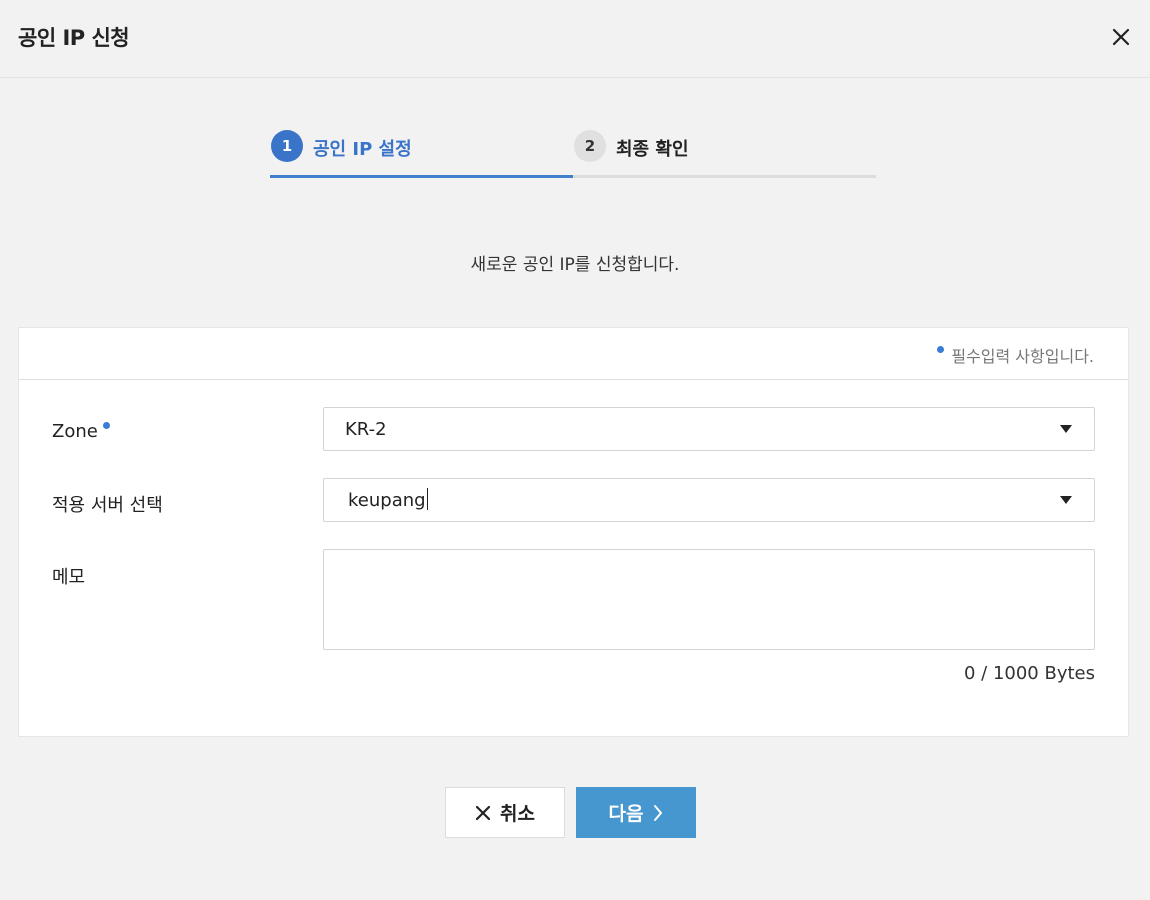 The image size is (1150, 900). Describe the element at coordinates (724, 176) in the screenshot. I see `step-progress-bar-inactive` at that location.